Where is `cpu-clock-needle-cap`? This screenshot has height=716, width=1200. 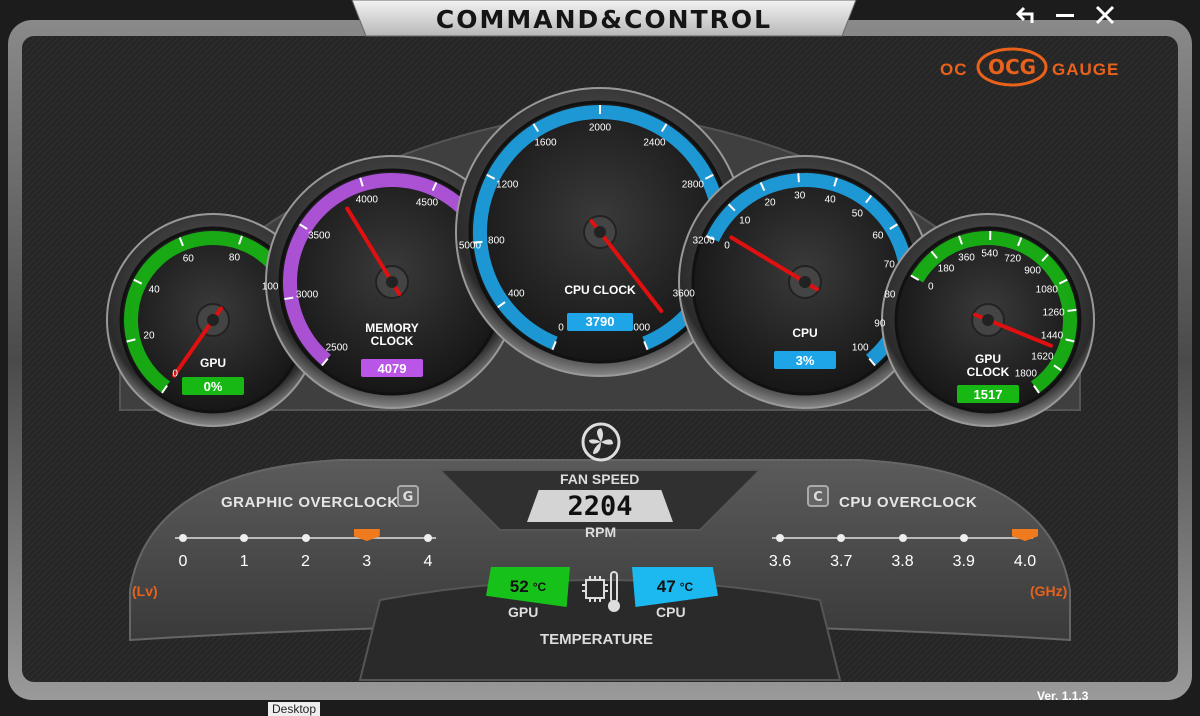 cpu-clock-needle-cap is located at coordinates (600, 232).